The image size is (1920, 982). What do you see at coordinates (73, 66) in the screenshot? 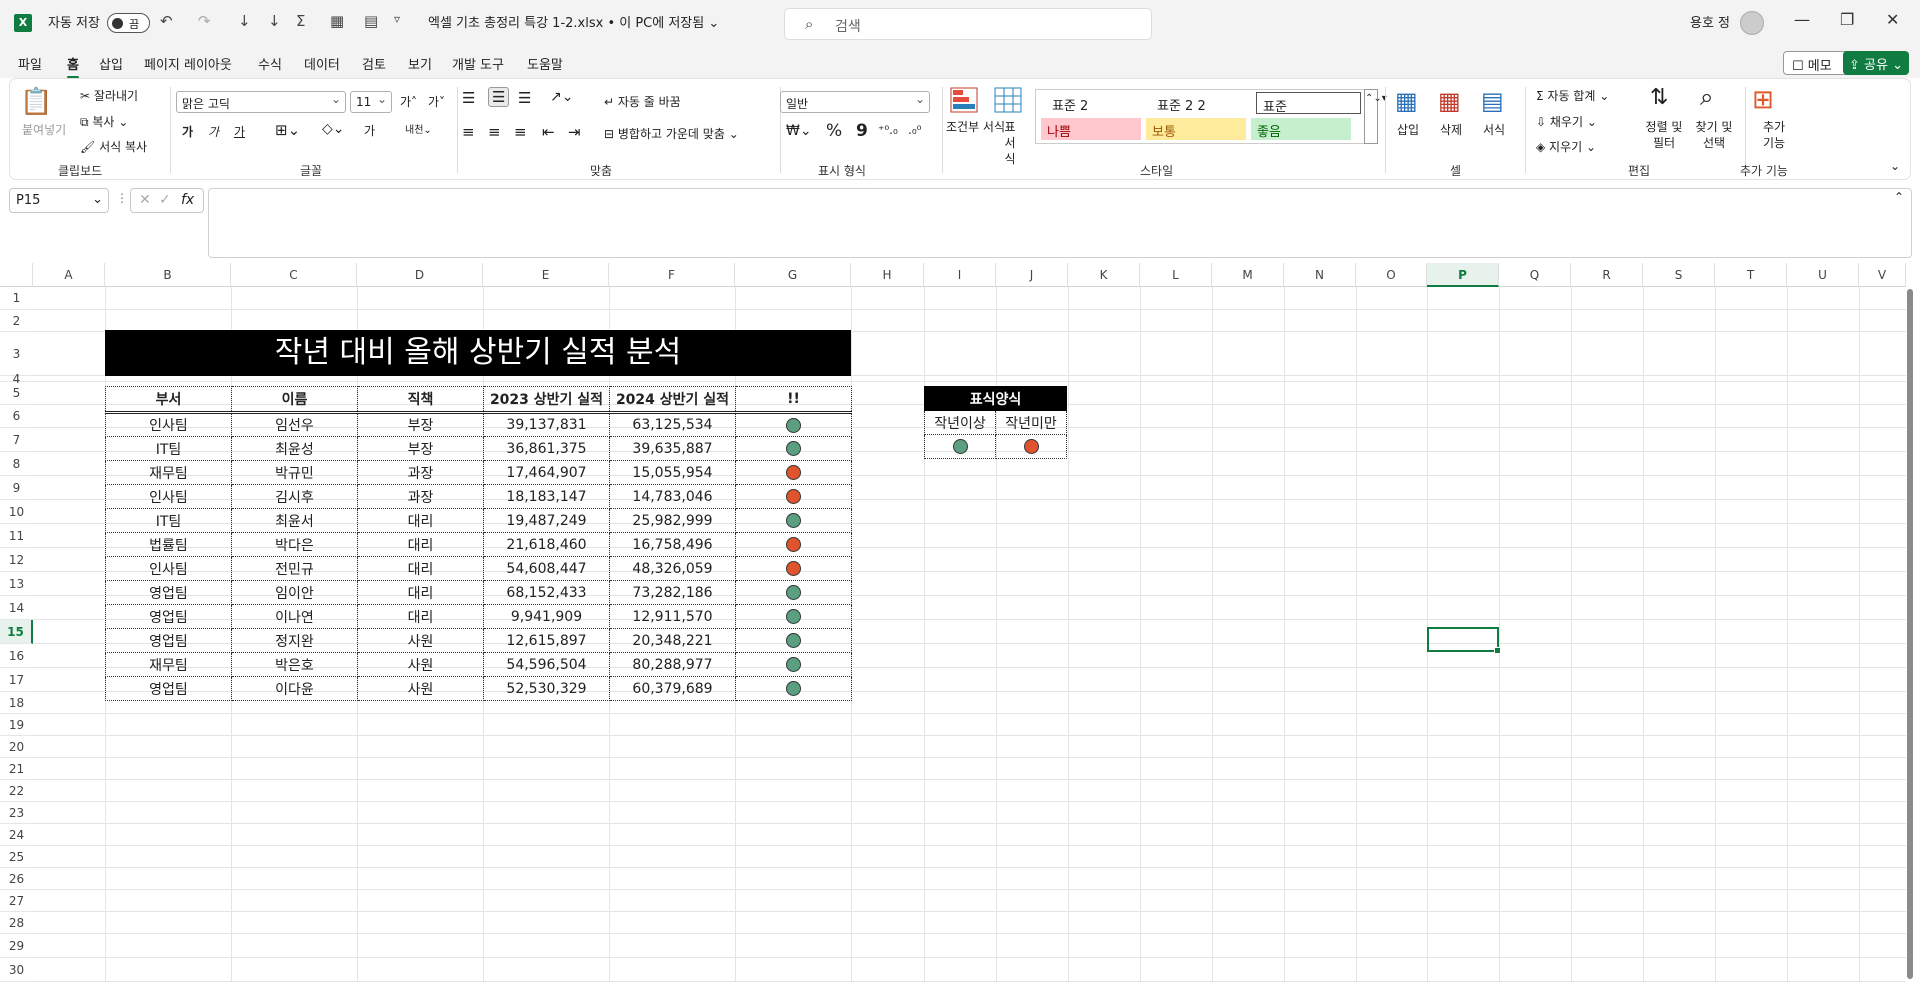
I see `tab-home: 홈` at bounding box center [73, 66].